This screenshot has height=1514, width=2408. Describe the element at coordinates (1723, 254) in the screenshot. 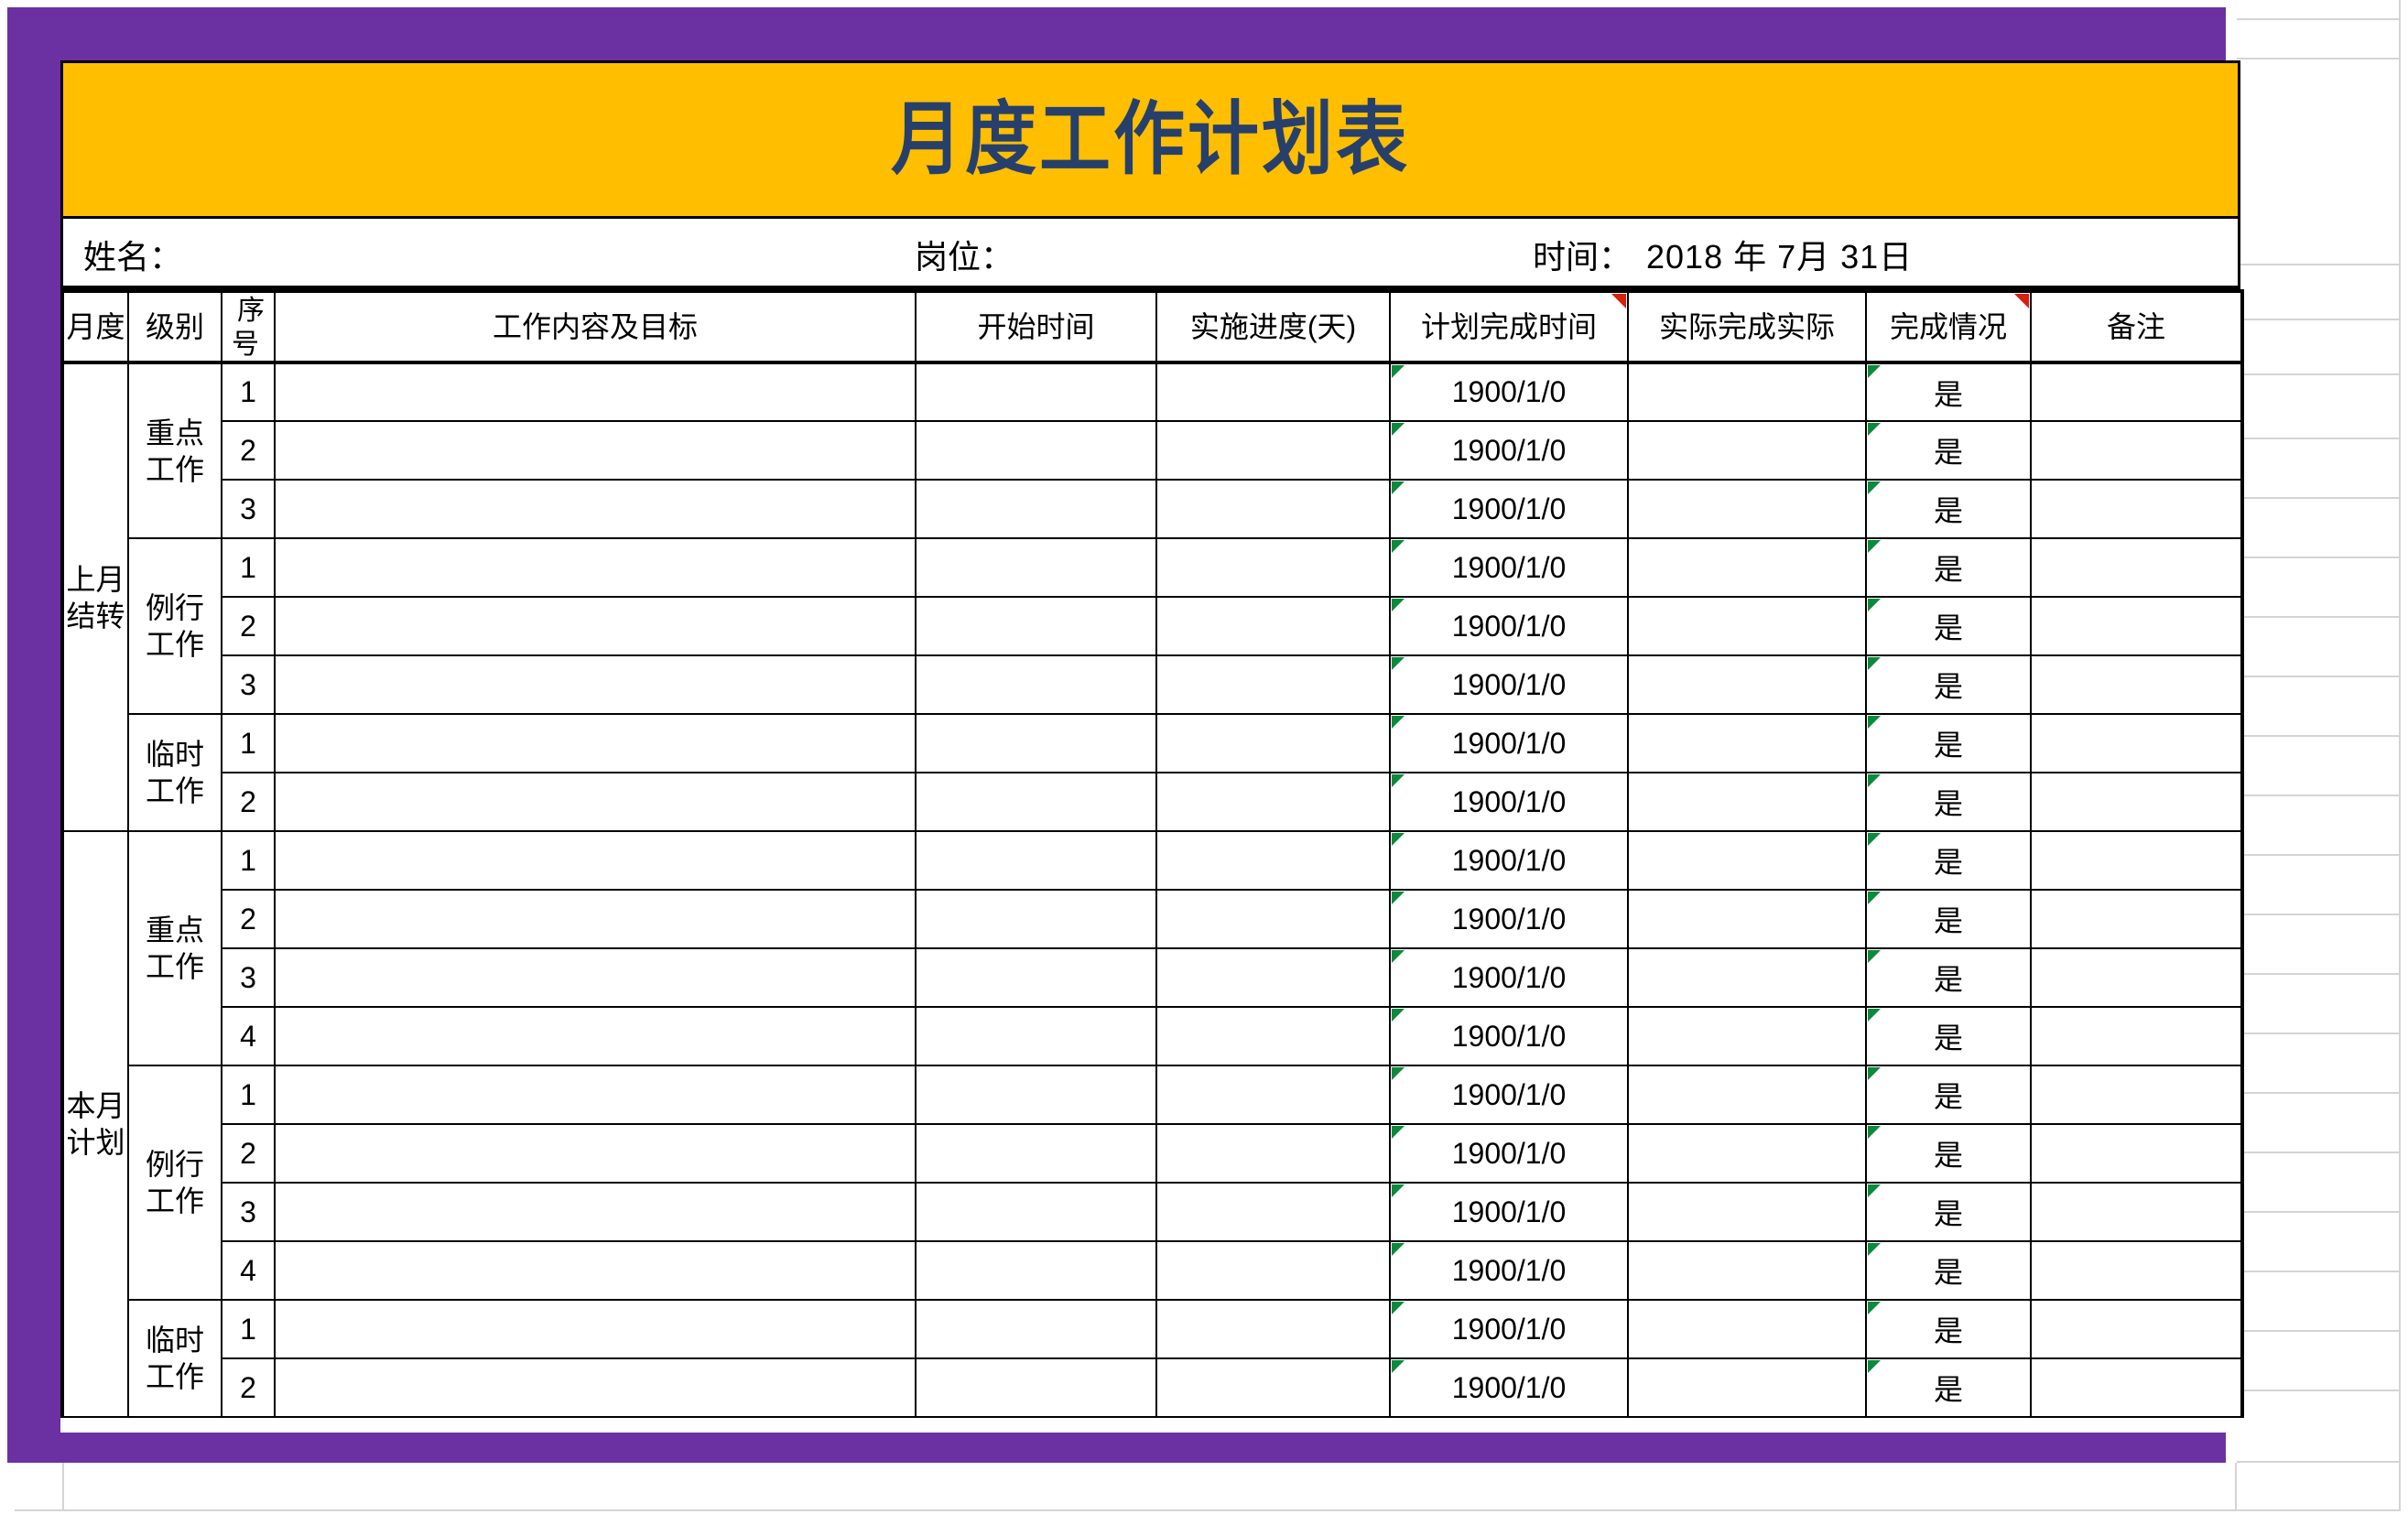

I see `date-field: 时间： 2018 年 7月 31日` at that location.